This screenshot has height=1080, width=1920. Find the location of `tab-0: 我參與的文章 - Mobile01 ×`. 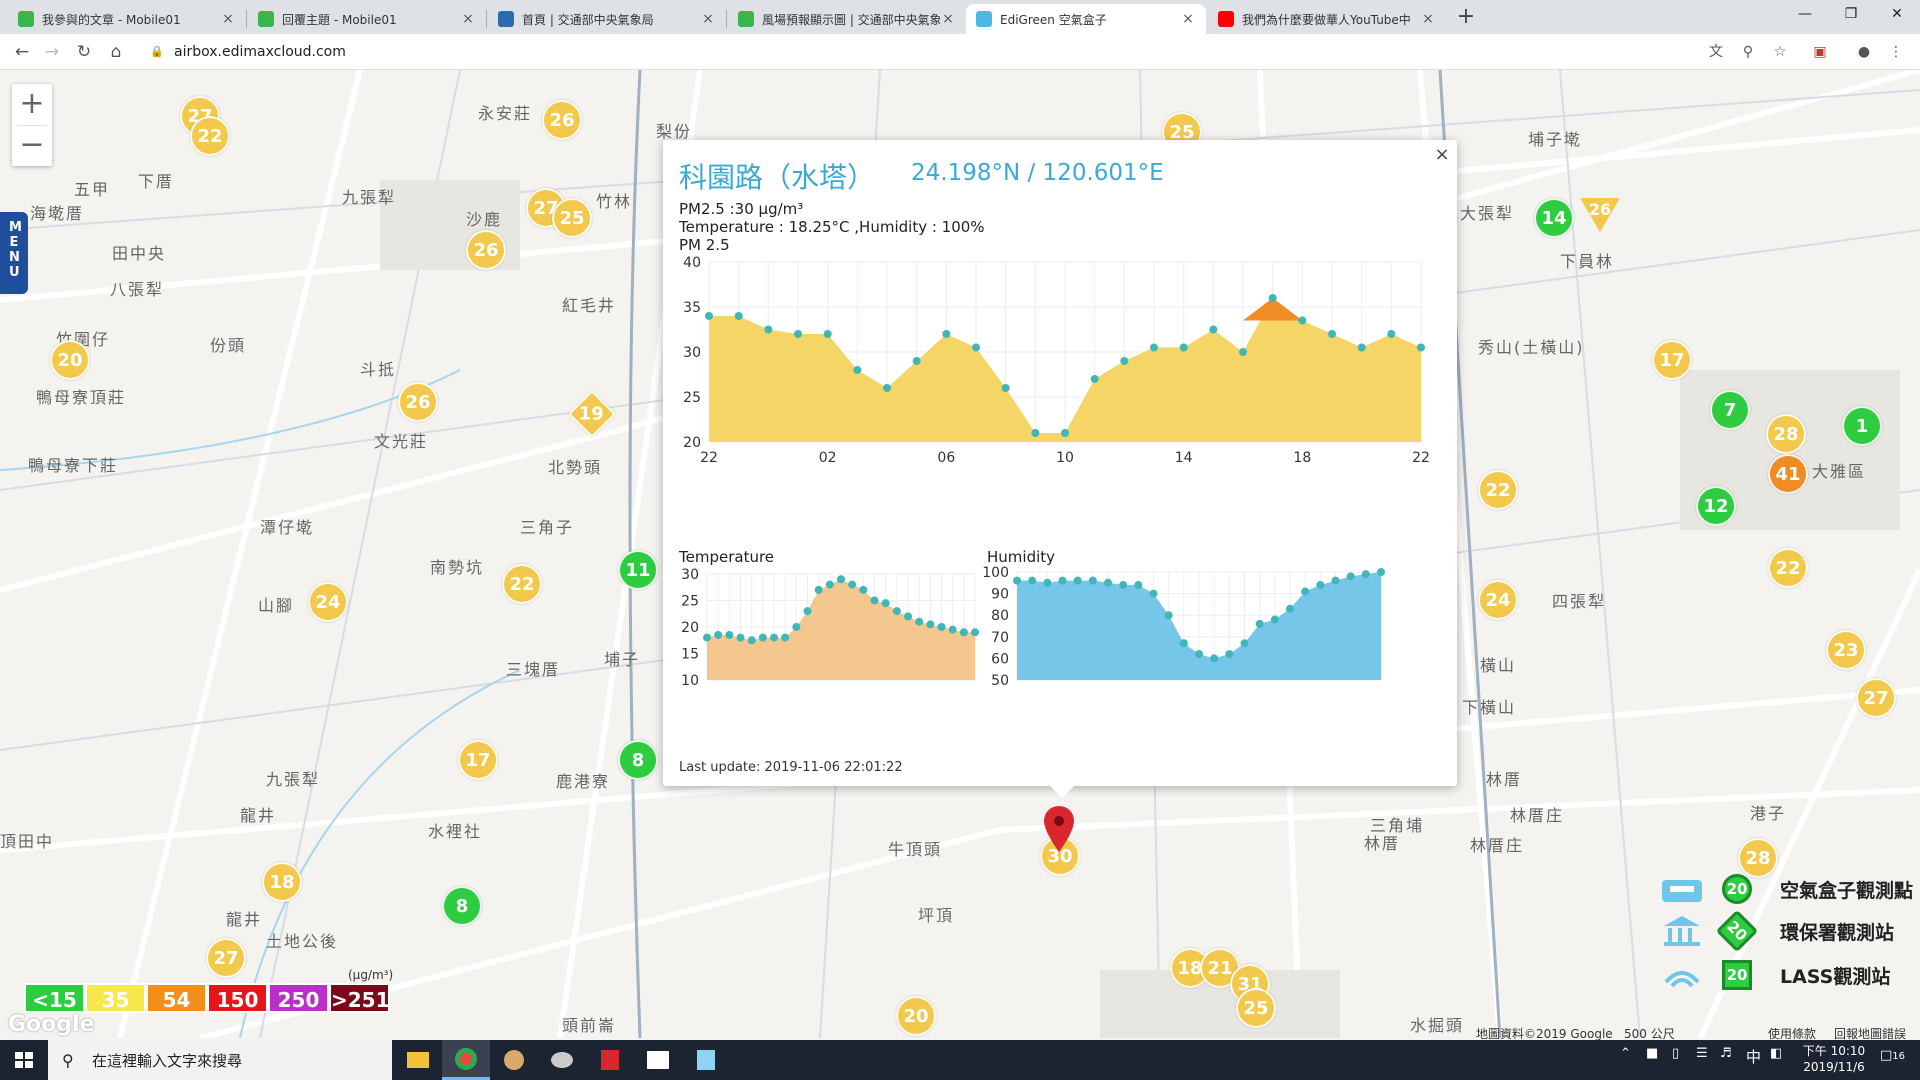

tab-0: 我參與的文章 - Mobile01 × is located at coordinates (127, 19).